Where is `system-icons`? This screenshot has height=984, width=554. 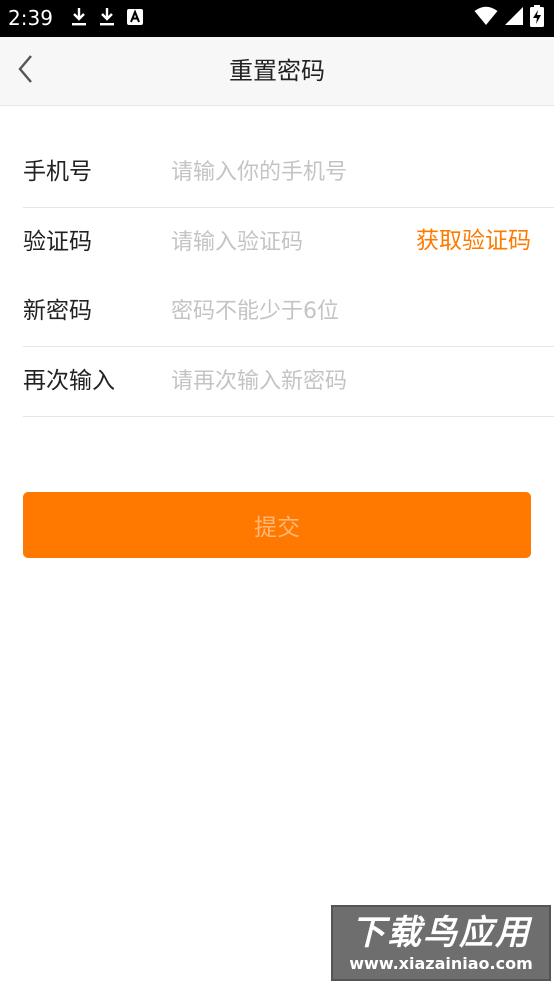
system-icons is located at coordinates (509, 18).